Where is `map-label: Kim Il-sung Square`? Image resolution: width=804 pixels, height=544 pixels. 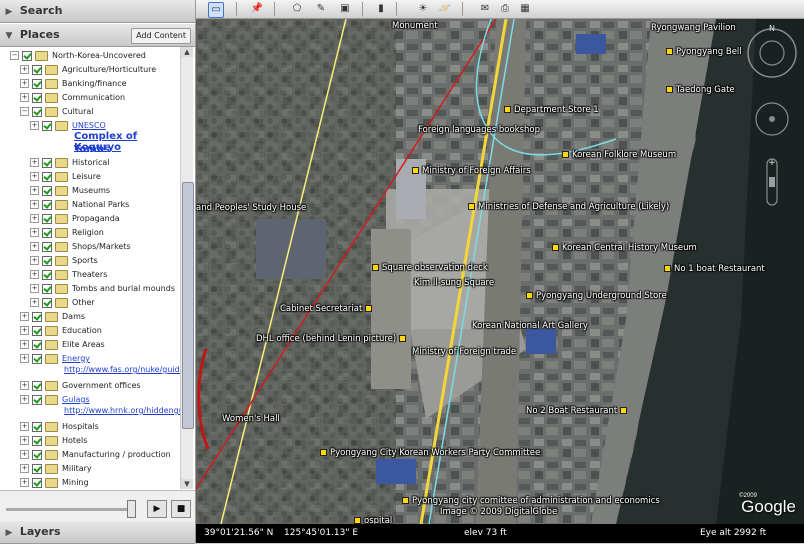 map-label: Kim Il-sung Square is located at coordinates (454, 283).